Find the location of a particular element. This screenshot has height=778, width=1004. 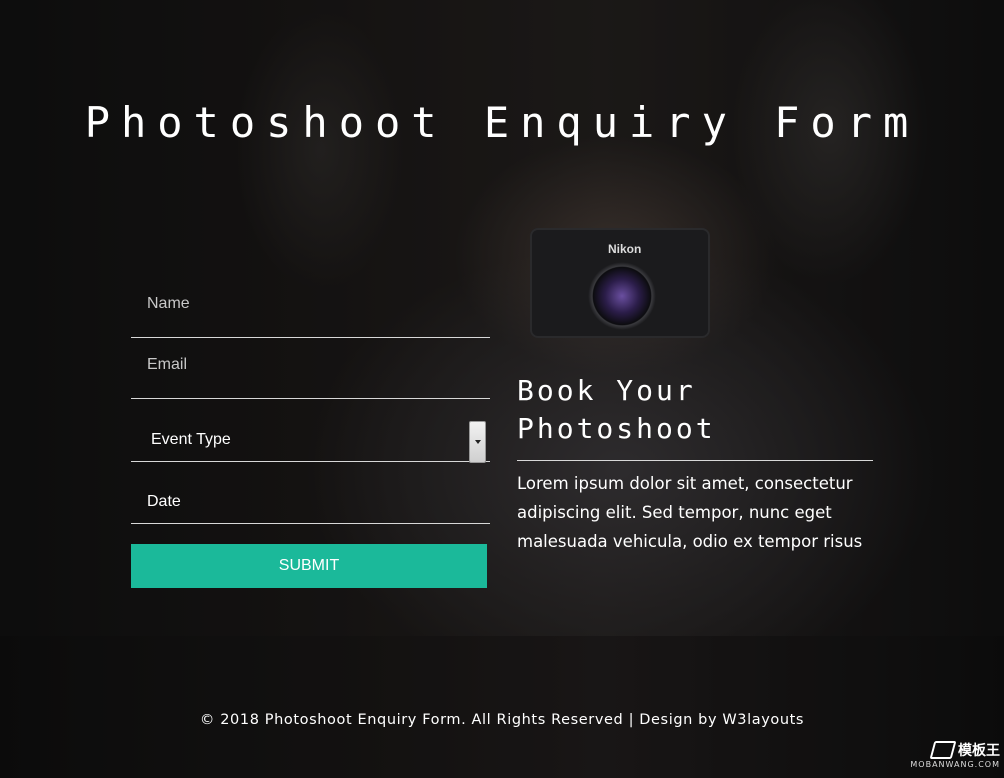

camera-image: Nikon is located at coordinates (620, 283).